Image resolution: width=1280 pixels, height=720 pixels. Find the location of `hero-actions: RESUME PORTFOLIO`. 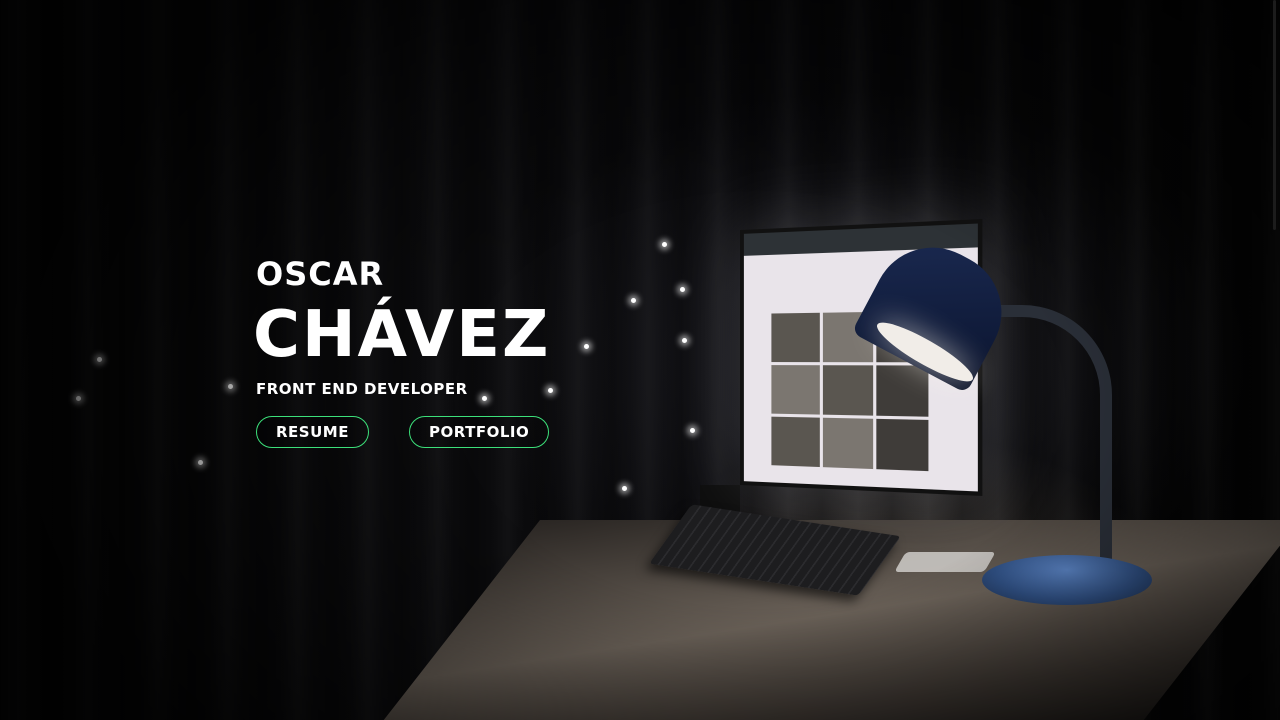

hero-actions: RESUME PORTFOLIO is located at coordinates (403, 432).